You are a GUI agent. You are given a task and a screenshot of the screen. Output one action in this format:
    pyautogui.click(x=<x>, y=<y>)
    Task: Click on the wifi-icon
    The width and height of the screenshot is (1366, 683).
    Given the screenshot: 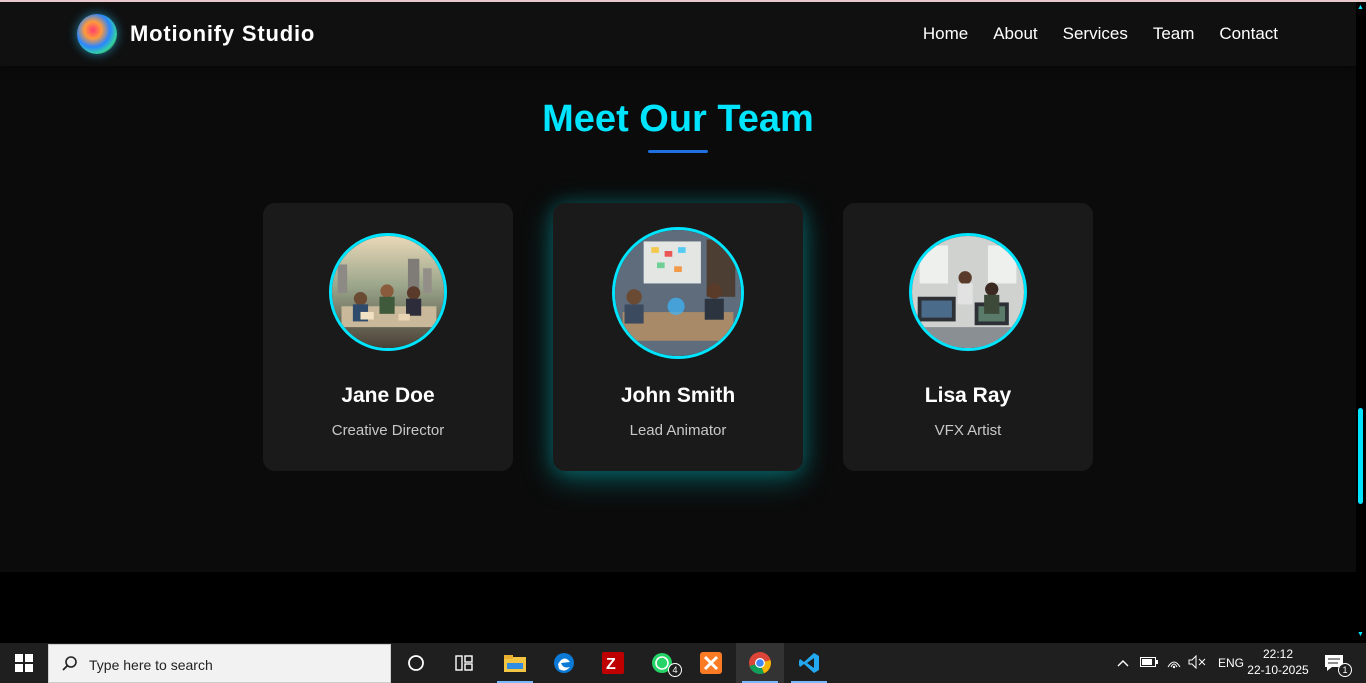 What is the action you would take?
    pyautogui.click(x=1174, y=663)
    